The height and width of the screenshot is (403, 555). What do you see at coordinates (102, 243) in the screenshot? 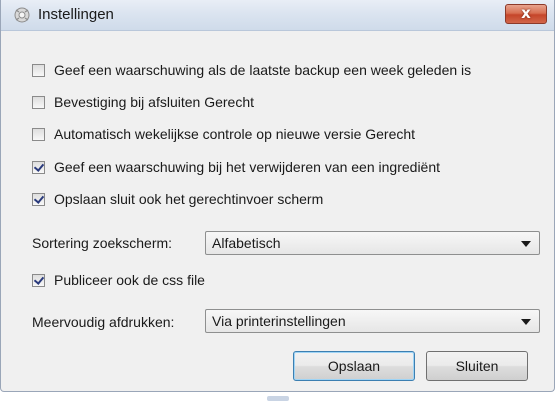
I see `sort-label: Sortering zoekscherm:` at bounding box center [102, 243].